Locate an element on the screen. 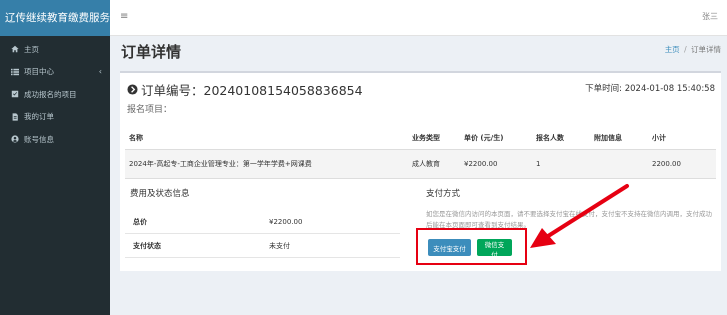 The height and width of the screenshot is (315, 727). sidebar-item-home: 主页 is located at coordinates (55, 49).